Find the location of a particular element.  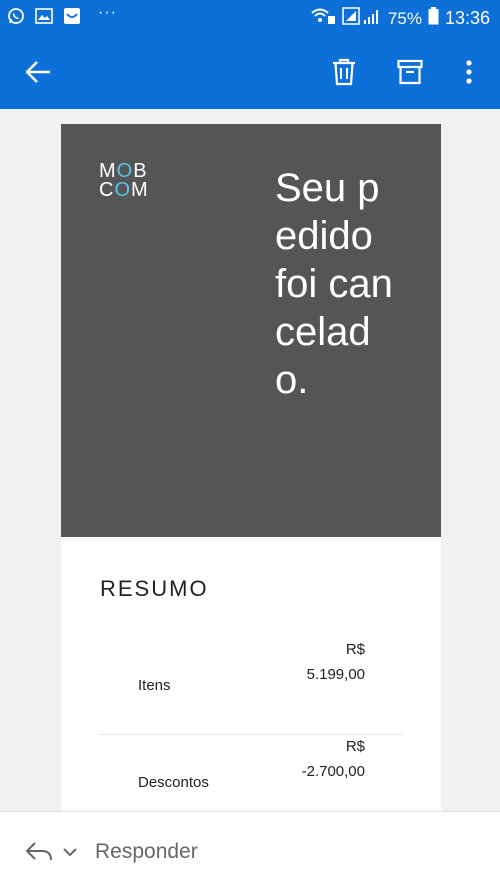

reply-button: Responder is located at coordinates (146, 852).